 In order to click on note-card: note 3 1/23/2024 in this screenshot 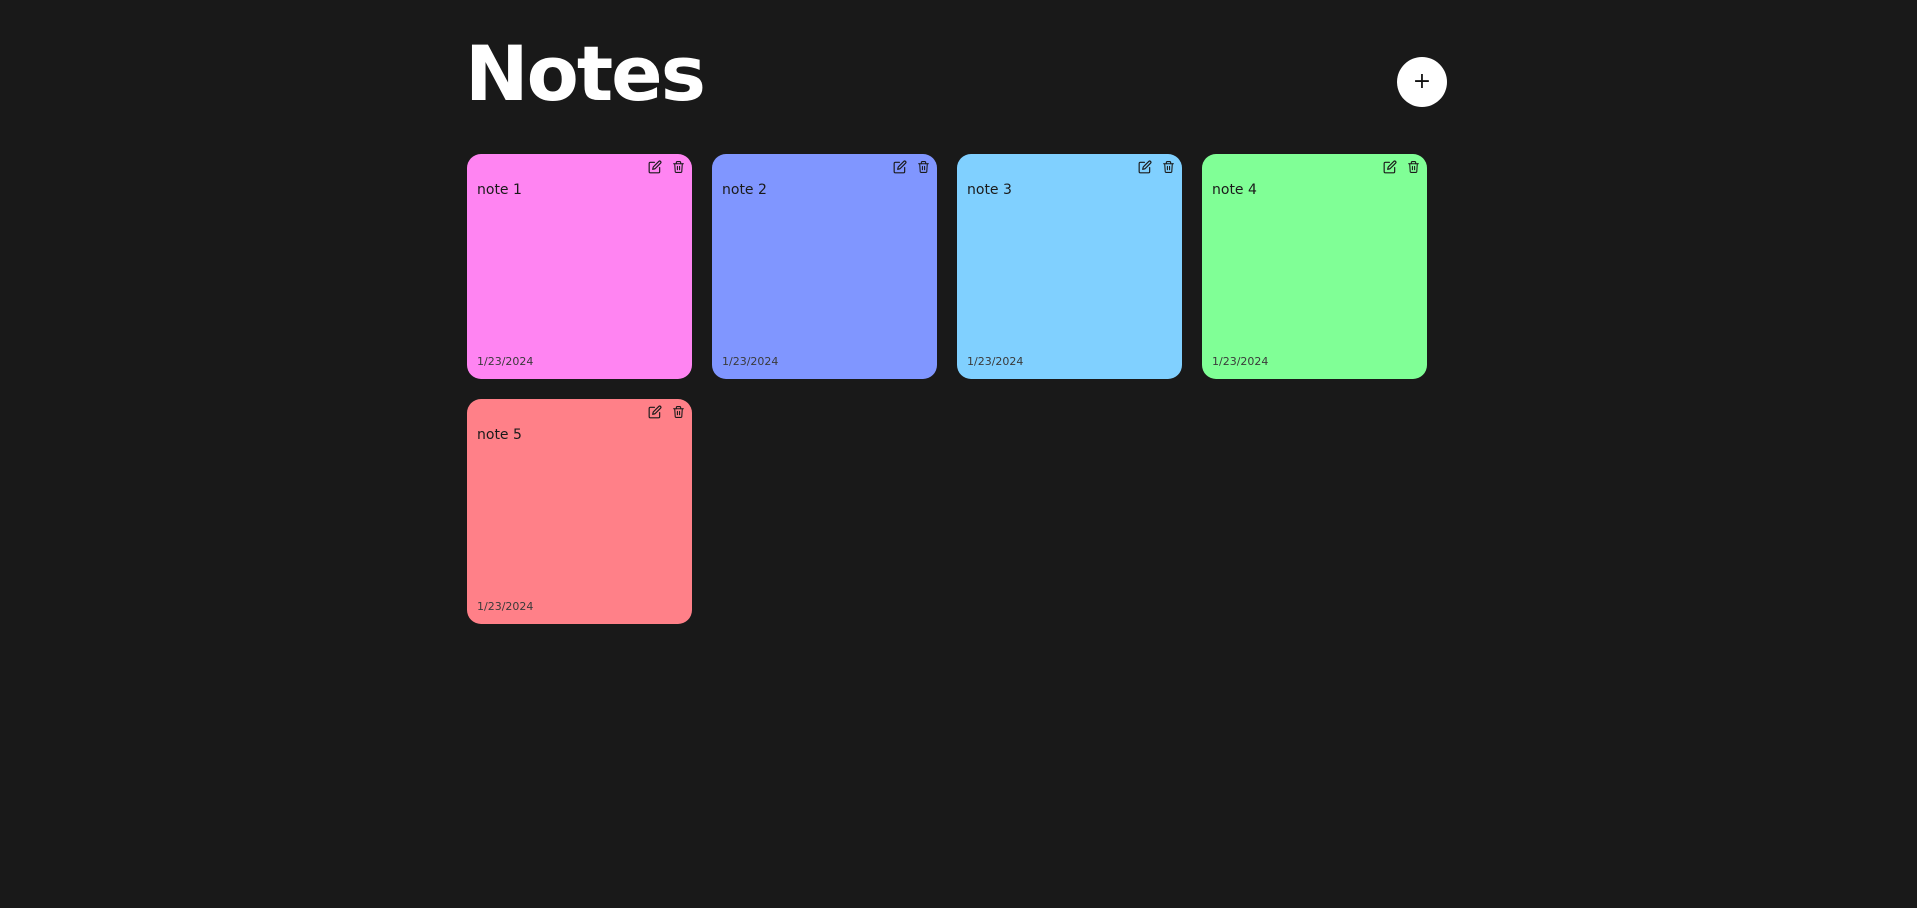, I will do `click(1069, 266)`.